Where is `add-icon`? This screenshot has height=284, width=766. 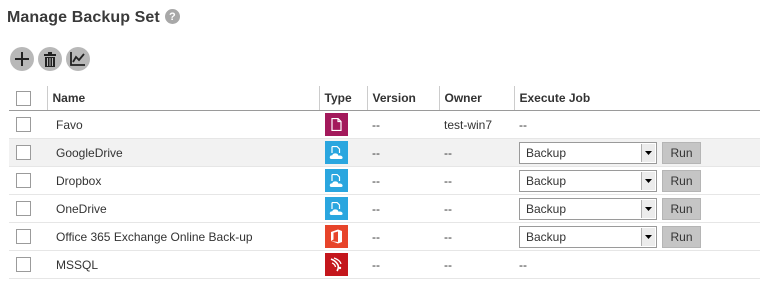
add-icon is located at coordinates (22, 59).